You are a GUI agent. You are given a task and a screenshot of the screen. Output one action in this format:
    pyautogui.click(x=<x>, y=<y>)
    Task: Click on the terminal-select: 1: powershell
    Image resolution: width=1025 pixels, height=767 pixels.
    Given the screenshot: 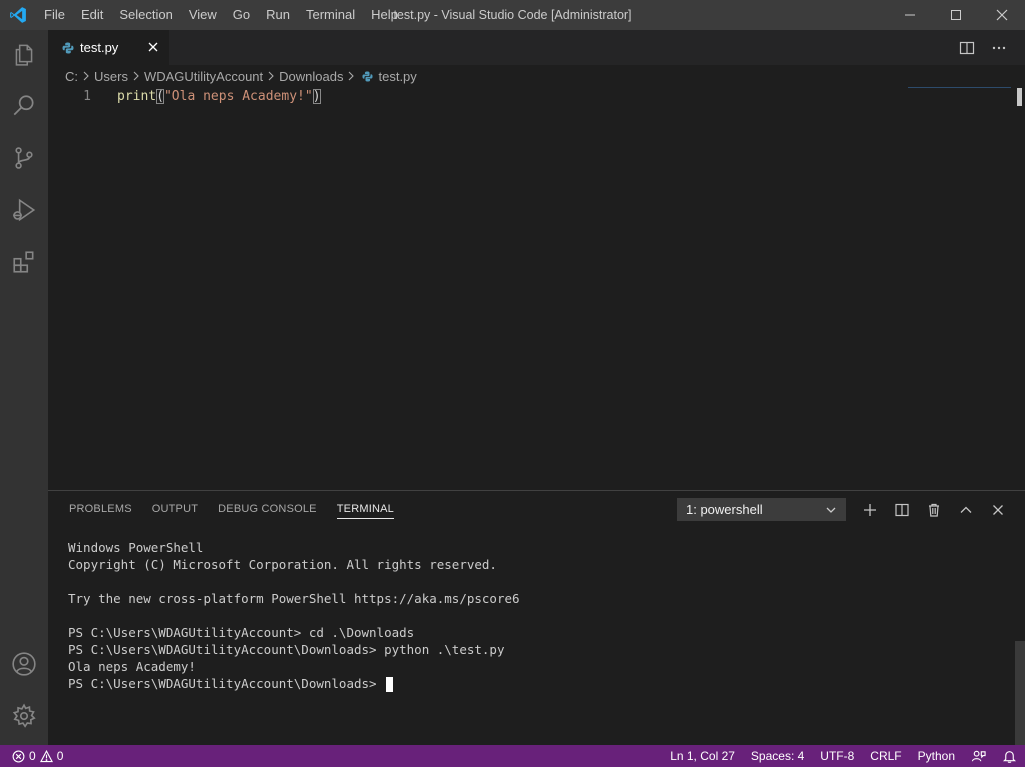 What is the action you would take?
    pyautogui.click(x=761, y=509)
    